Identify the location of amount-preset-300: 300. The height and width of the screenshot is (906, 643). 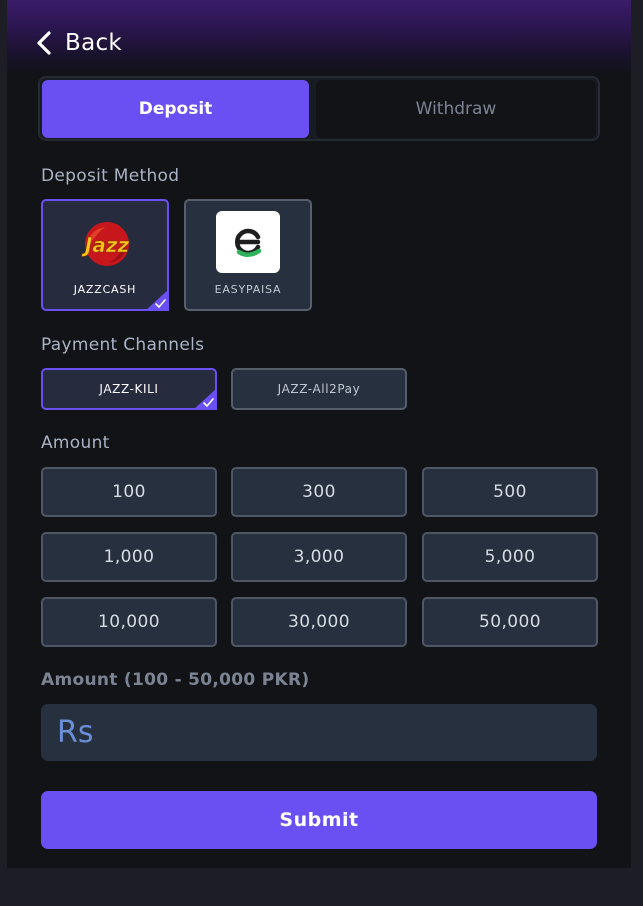
(319, 492).